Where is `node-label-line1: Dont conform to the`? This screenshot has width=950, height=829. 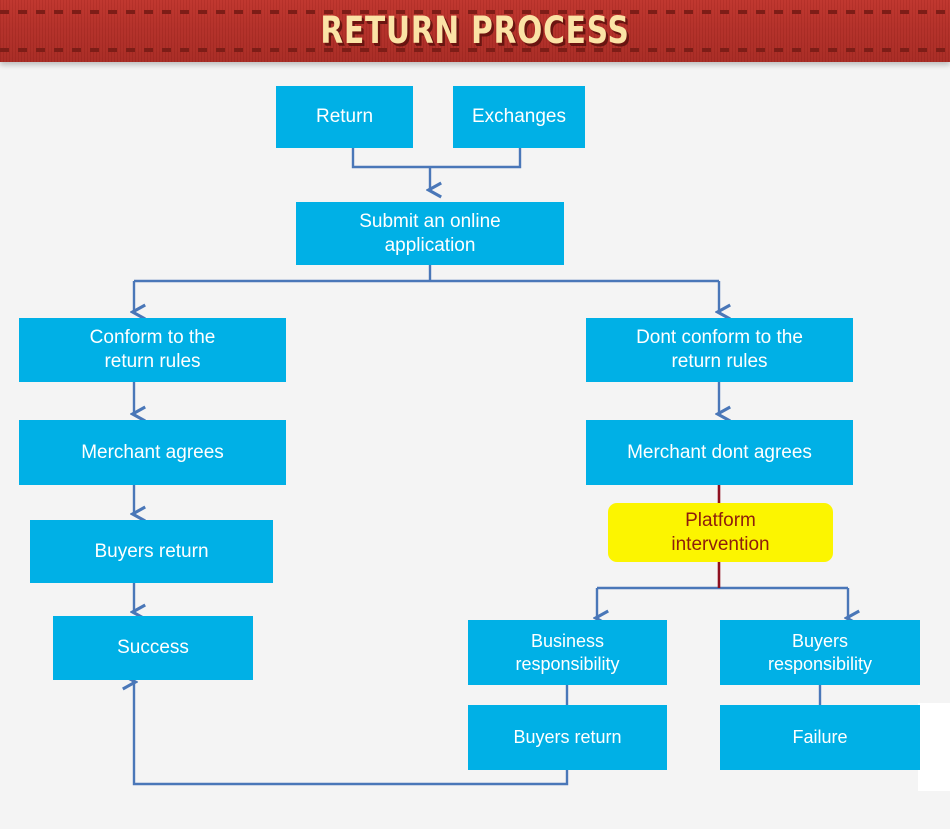
node-label-line1: Dont conform to the is located at coordinates (719, 337).